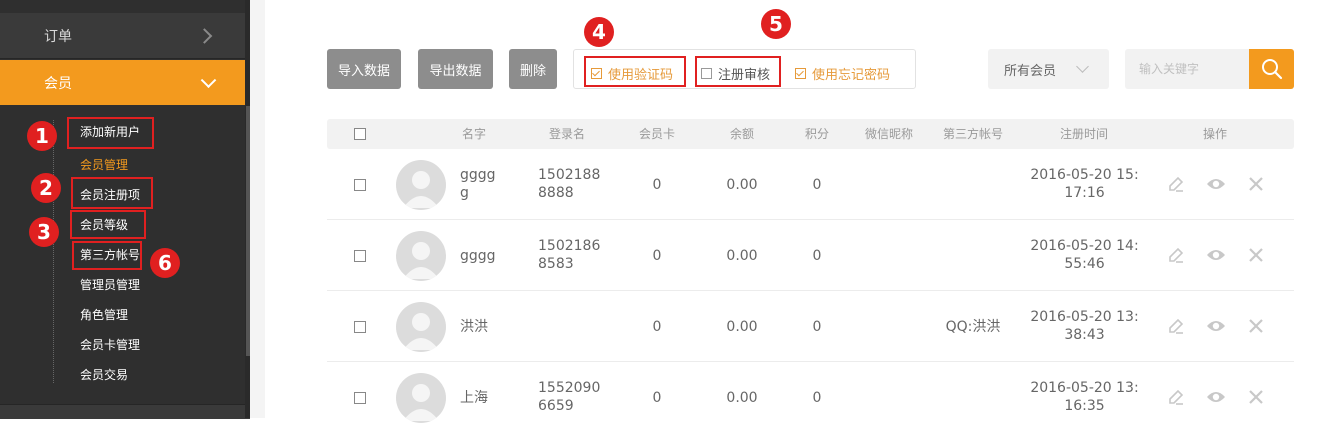  Describe the element at coordinates (474, 327) in the screenshot. I see `cell-name: 洪洪` at that location.